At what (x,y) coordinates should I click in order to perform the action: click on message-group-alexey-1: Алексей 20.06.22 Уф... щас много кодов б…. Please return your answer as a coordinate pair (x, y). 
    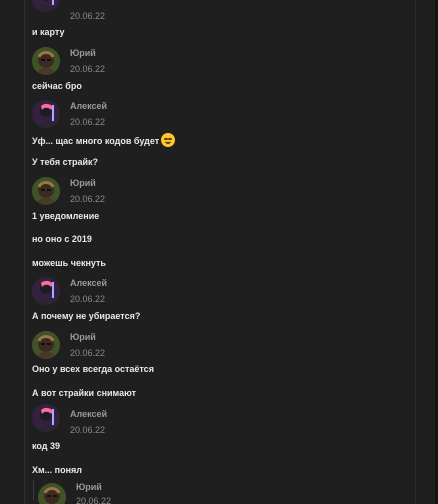
    Looking at the image, I should click on (217, 137).